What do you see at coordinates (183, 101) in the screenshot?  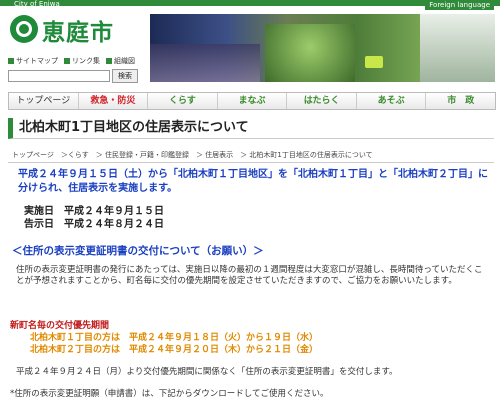 I see `nav-living: くらす` at bounding box center [183, 101].